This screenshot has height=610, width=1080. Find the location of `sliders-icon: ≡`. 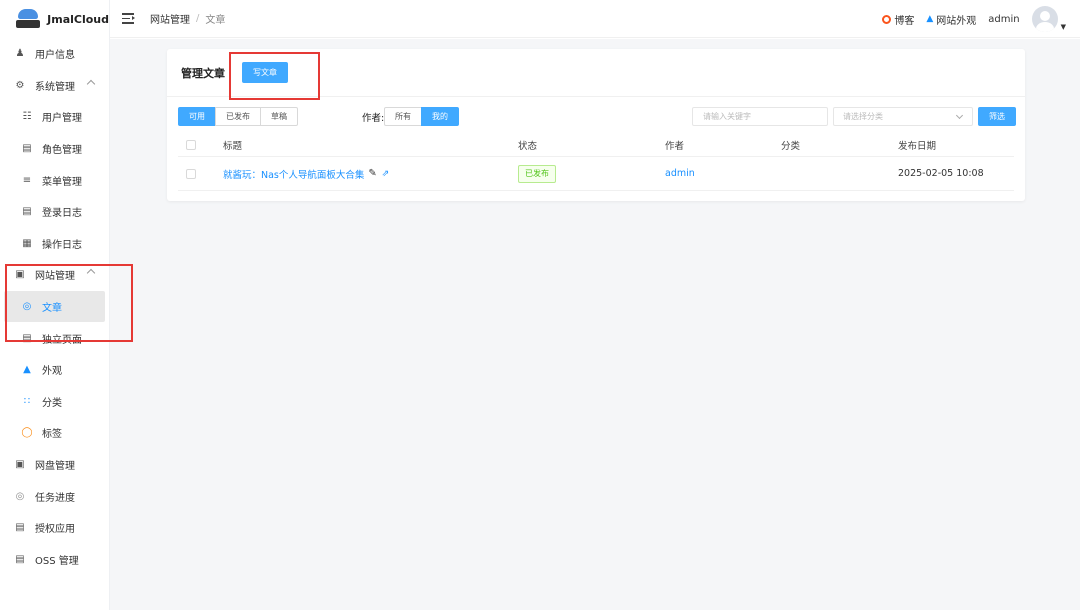

sliders-icon: ≡ is located at coordinates (27, 180).